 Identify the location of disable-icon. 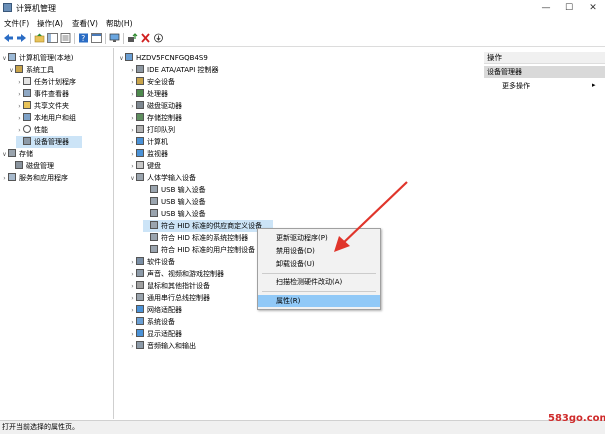
(158, 38).